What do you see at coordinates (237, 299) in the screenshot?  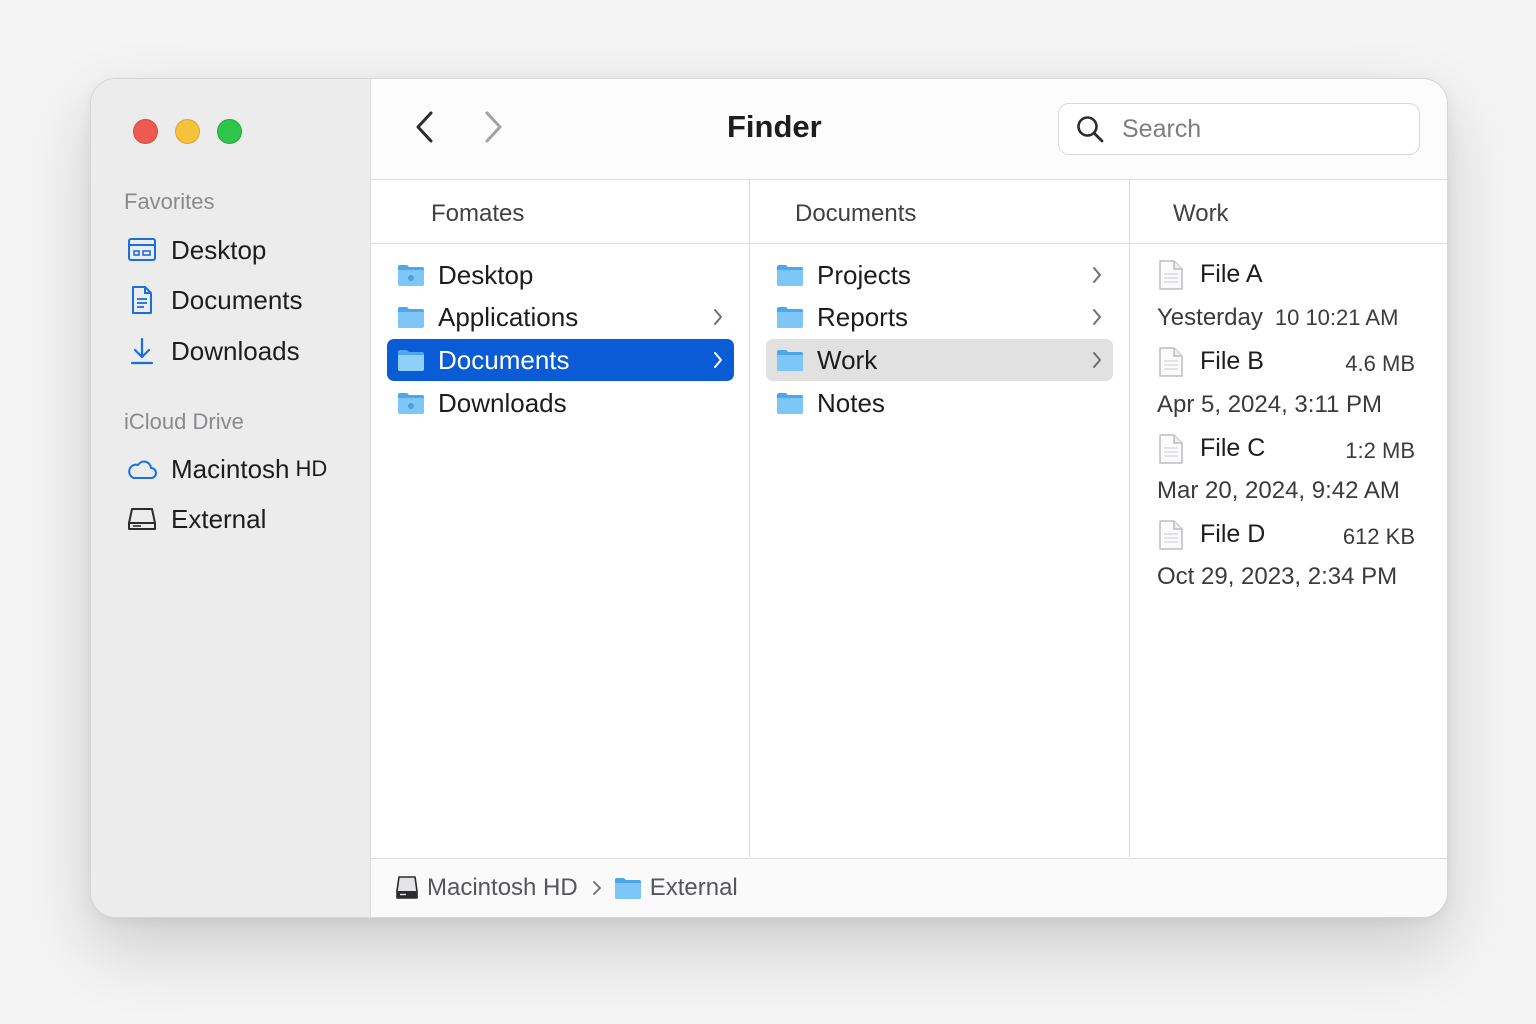 I see `sidebar-item-label: Documents` at bounding box center [237, 299].